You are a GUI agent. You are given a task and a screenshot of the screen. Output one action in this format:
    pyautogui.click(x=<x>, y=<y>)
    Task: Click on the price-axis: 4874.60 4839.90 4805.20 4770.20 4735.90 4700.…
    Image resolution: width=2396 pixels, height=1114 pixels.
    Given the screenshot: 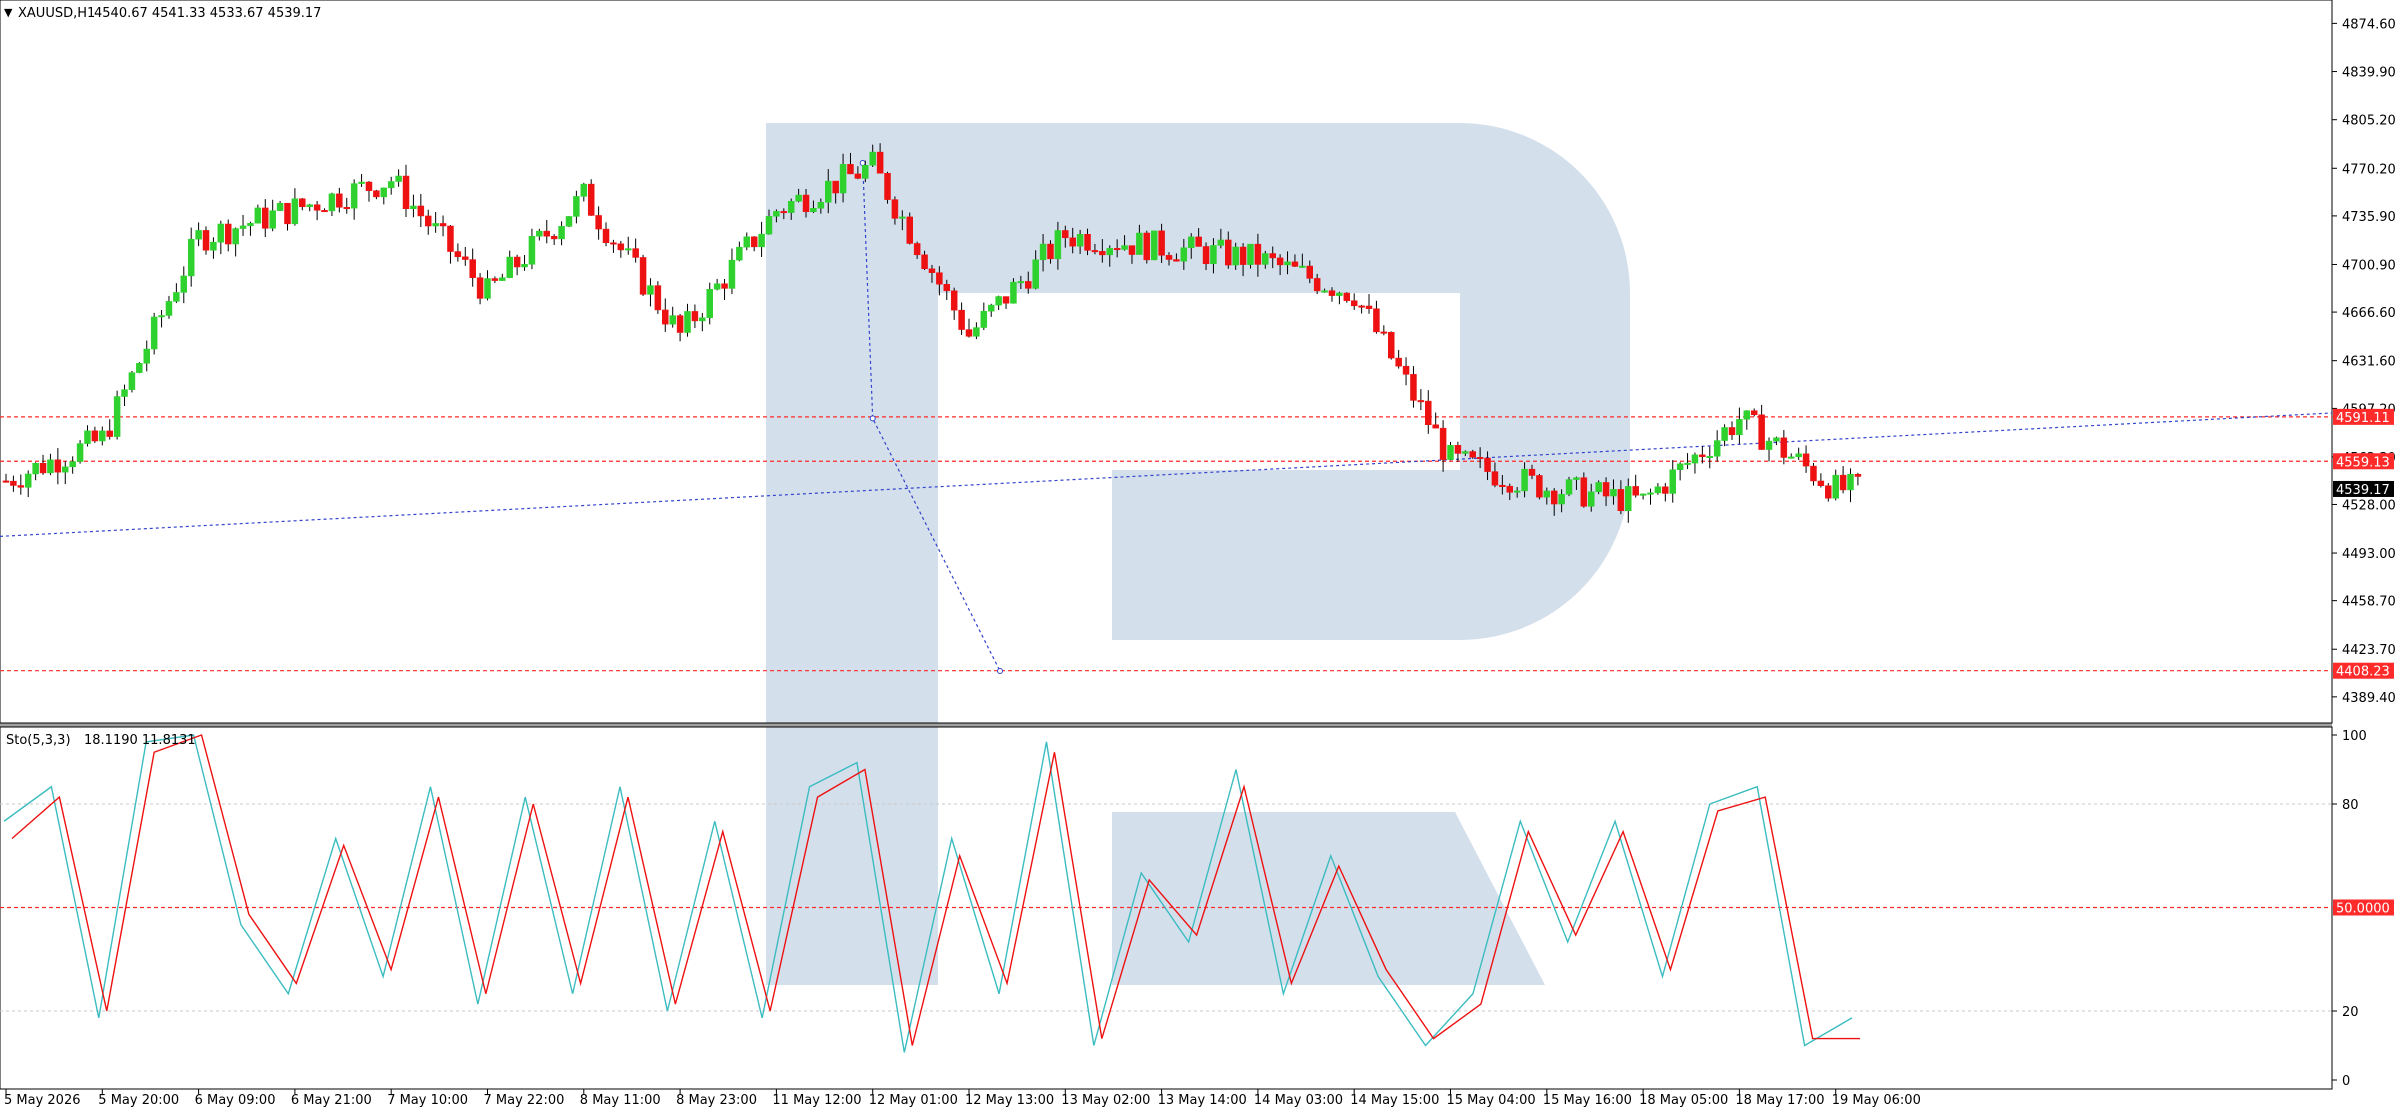 What is the action you would take?
    pyautogui.click(x=2364, y=361)
    